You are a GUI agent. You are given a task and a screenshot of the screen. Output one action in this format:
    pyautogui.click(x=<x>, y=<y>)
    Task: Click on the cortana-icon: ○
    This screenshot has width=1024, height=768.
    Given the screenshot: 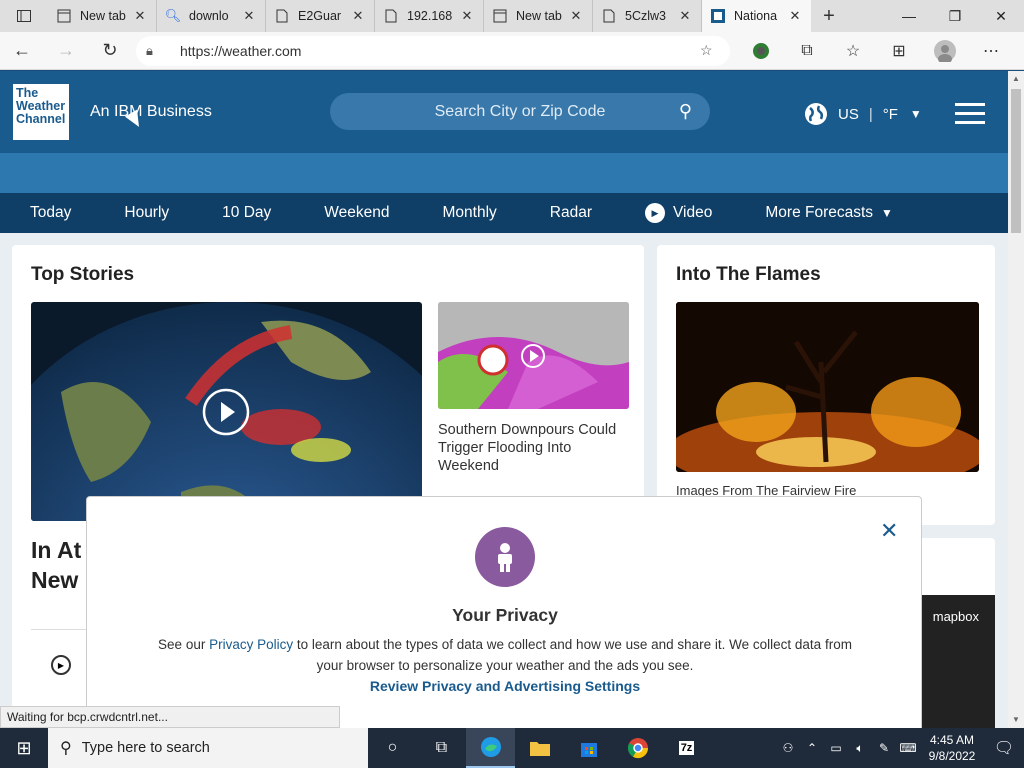 What is the action you would take?
    pyautogui.click(x=392, y=748)
    